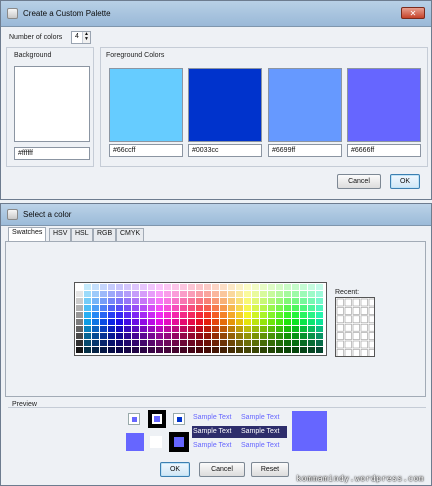  What do you see at coordinates (146, 150) in the screenshot?
I see `foreground-hex-field: #66ccff` at bounding box center [146, 150].